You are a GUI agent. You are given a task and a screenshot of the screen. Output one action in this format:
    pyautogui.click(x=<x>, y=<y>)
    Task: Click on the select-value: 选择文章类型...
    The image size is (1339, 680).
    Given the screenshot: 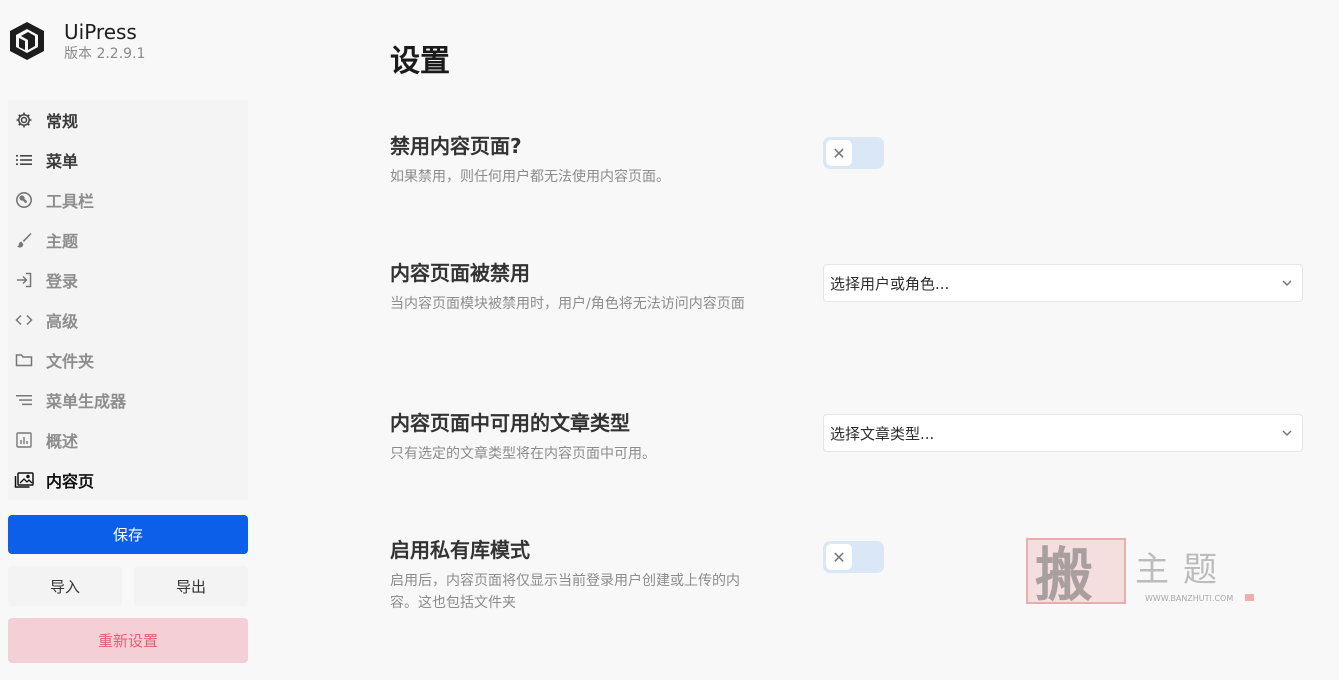 What is the action you would take?
    pyautogui.click(x=882, y=433)
    